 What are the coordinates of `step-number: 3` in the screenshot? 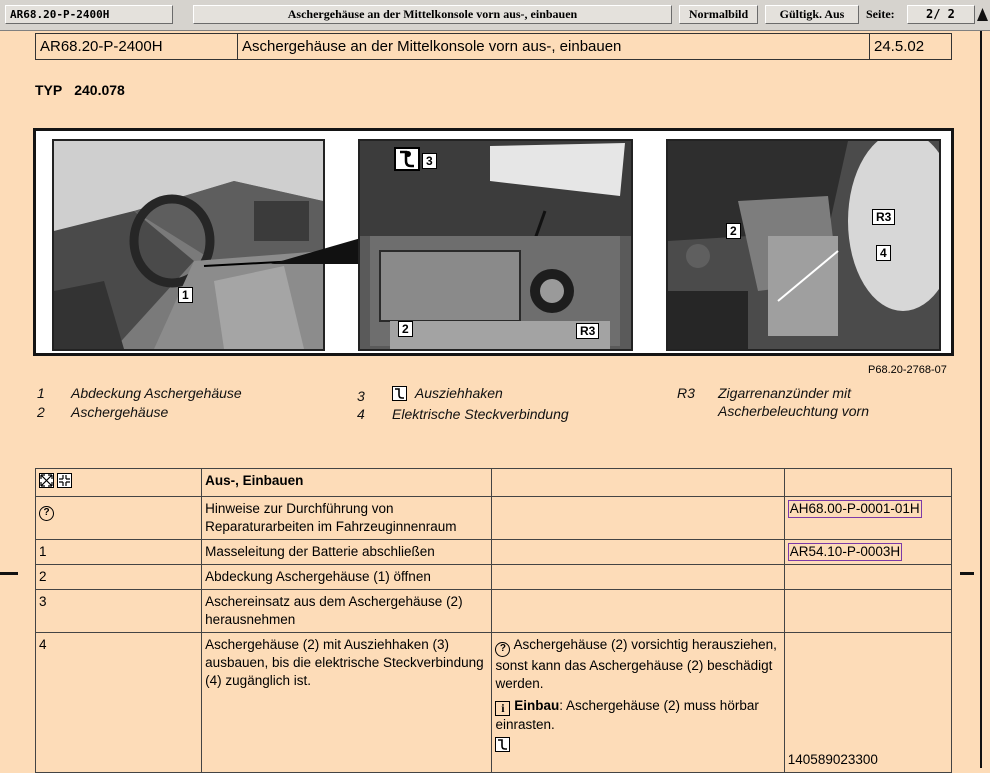 It's located at (118, 611).